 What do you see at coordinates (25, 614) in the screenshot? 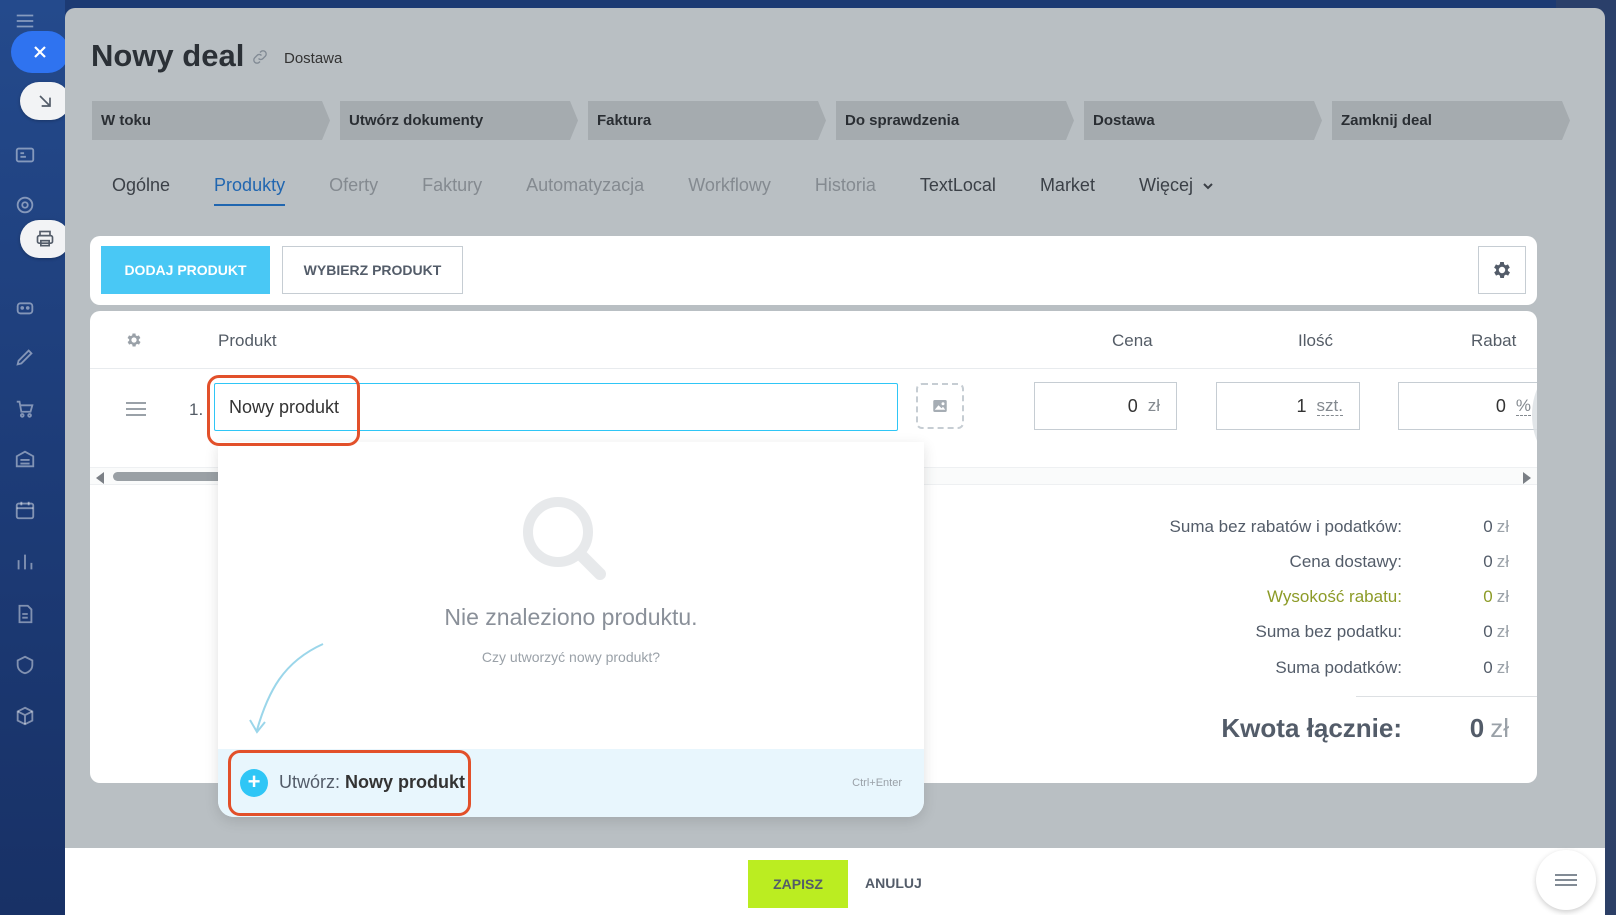
I see `document-icon` at bounding box center [25, 614].